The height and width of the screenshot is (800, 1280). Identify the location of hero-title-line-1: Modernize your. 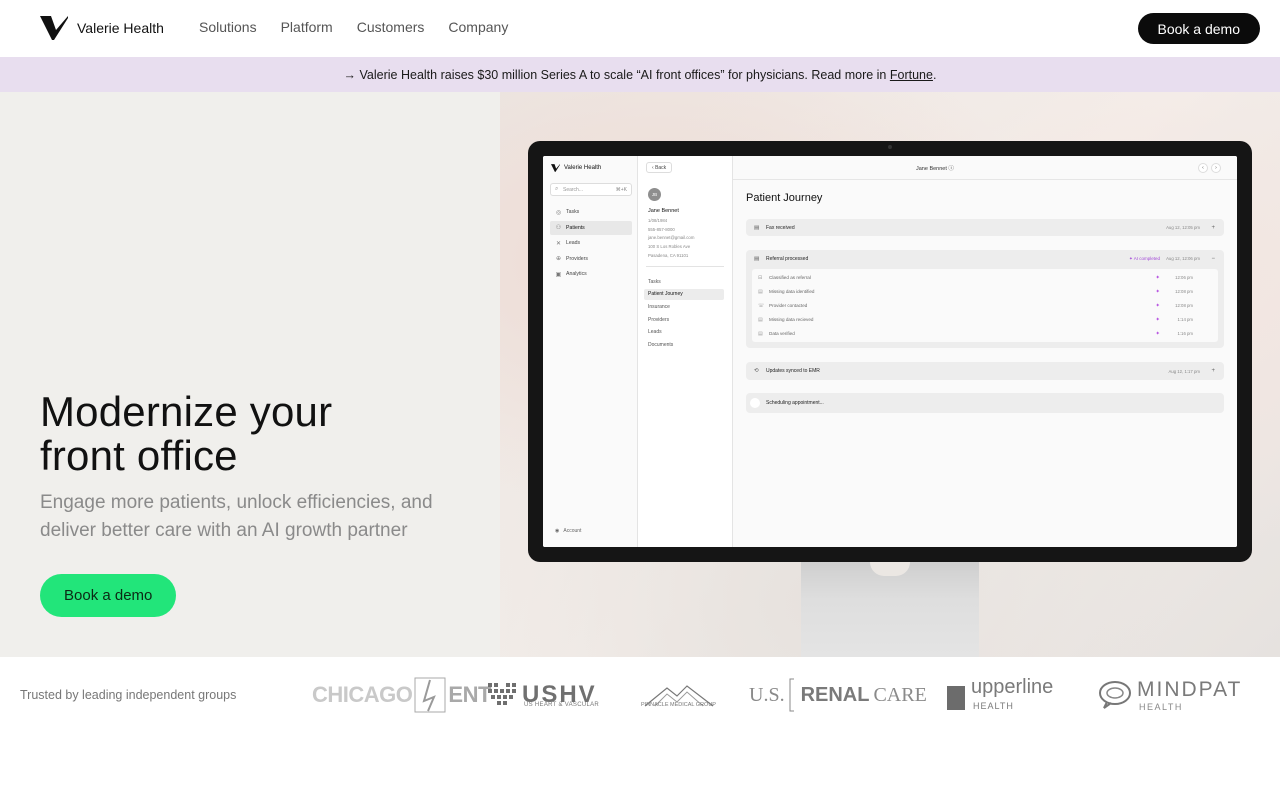
(186, 411).